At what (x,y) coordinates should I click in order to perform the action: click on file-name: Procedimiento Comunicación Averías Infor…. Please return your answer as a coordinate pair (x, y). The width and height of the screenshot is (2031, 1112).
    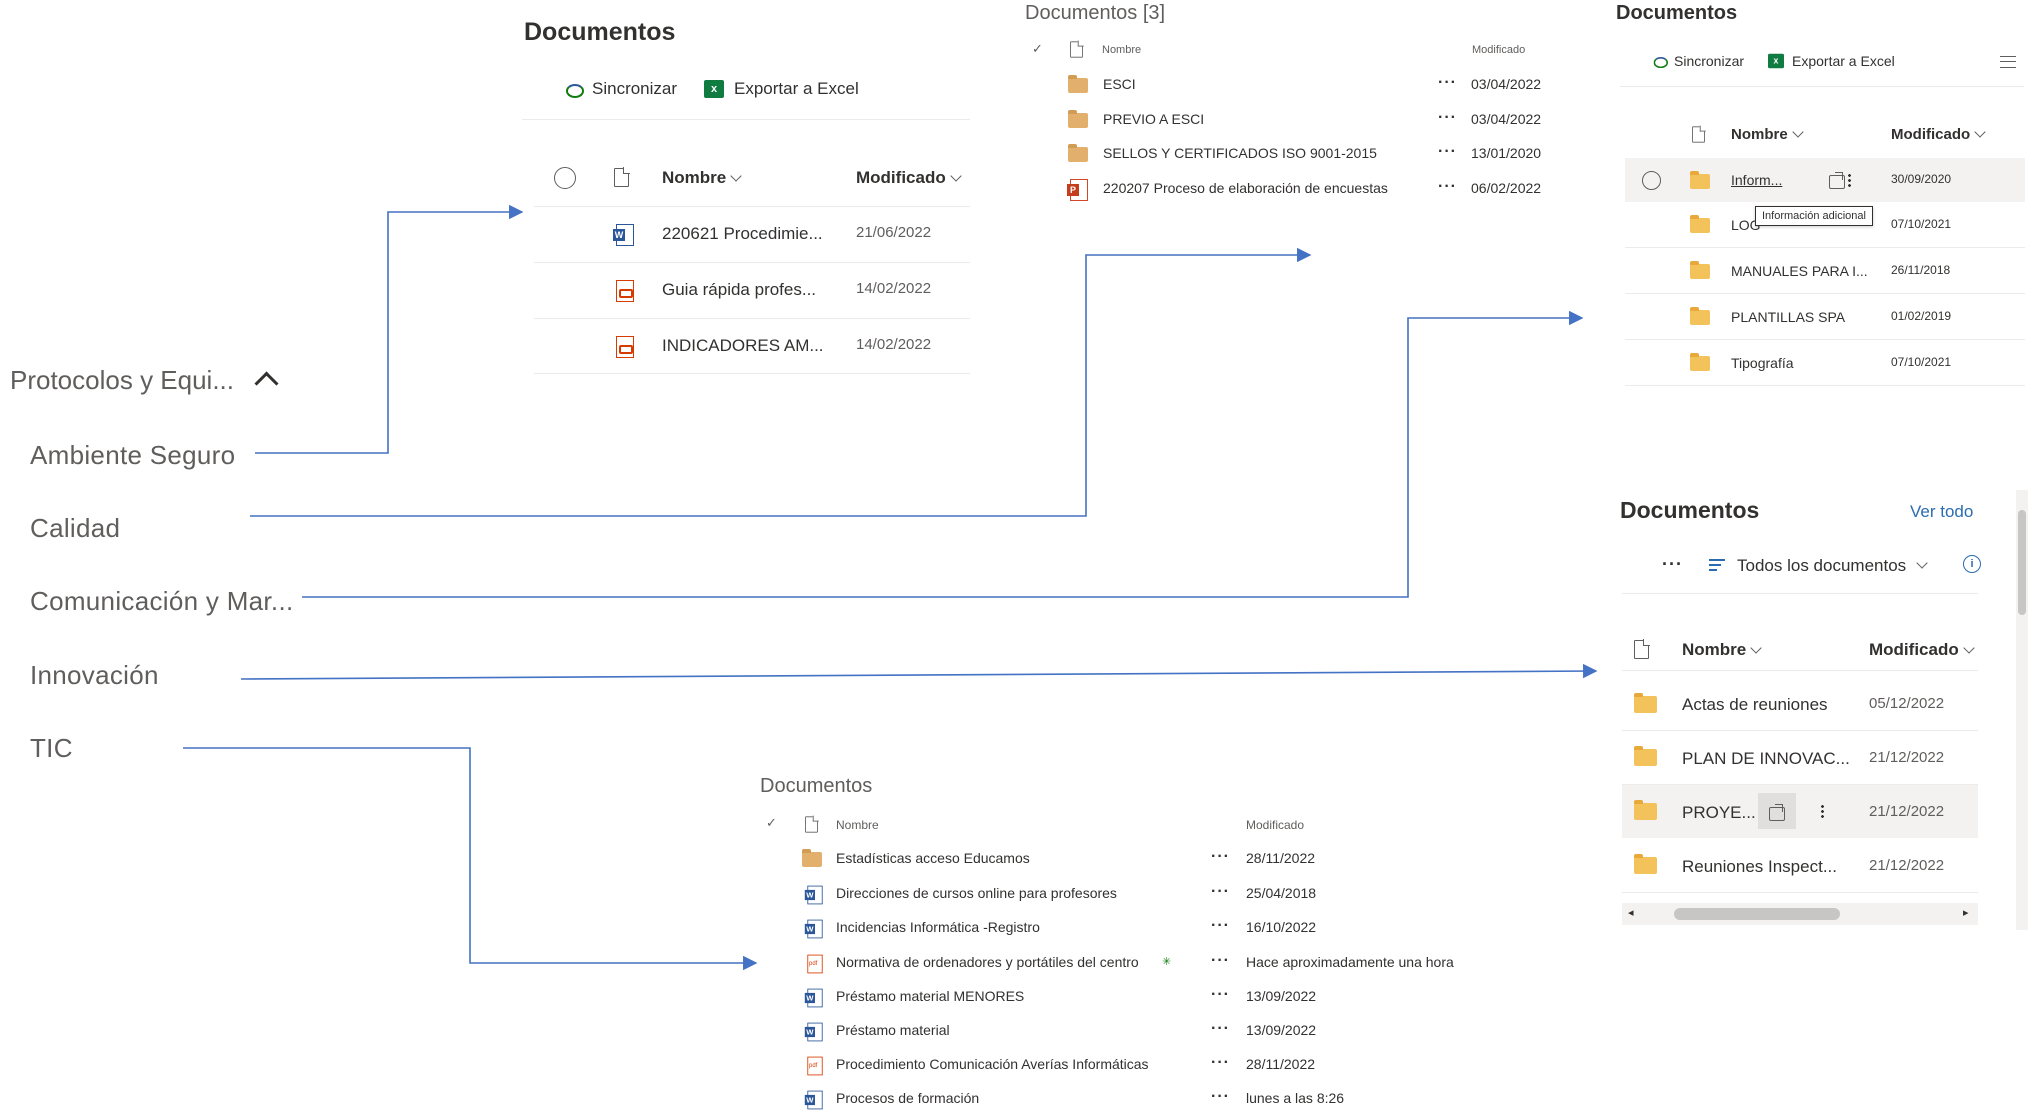
    Looking at the image, I should click on (992, 1064).